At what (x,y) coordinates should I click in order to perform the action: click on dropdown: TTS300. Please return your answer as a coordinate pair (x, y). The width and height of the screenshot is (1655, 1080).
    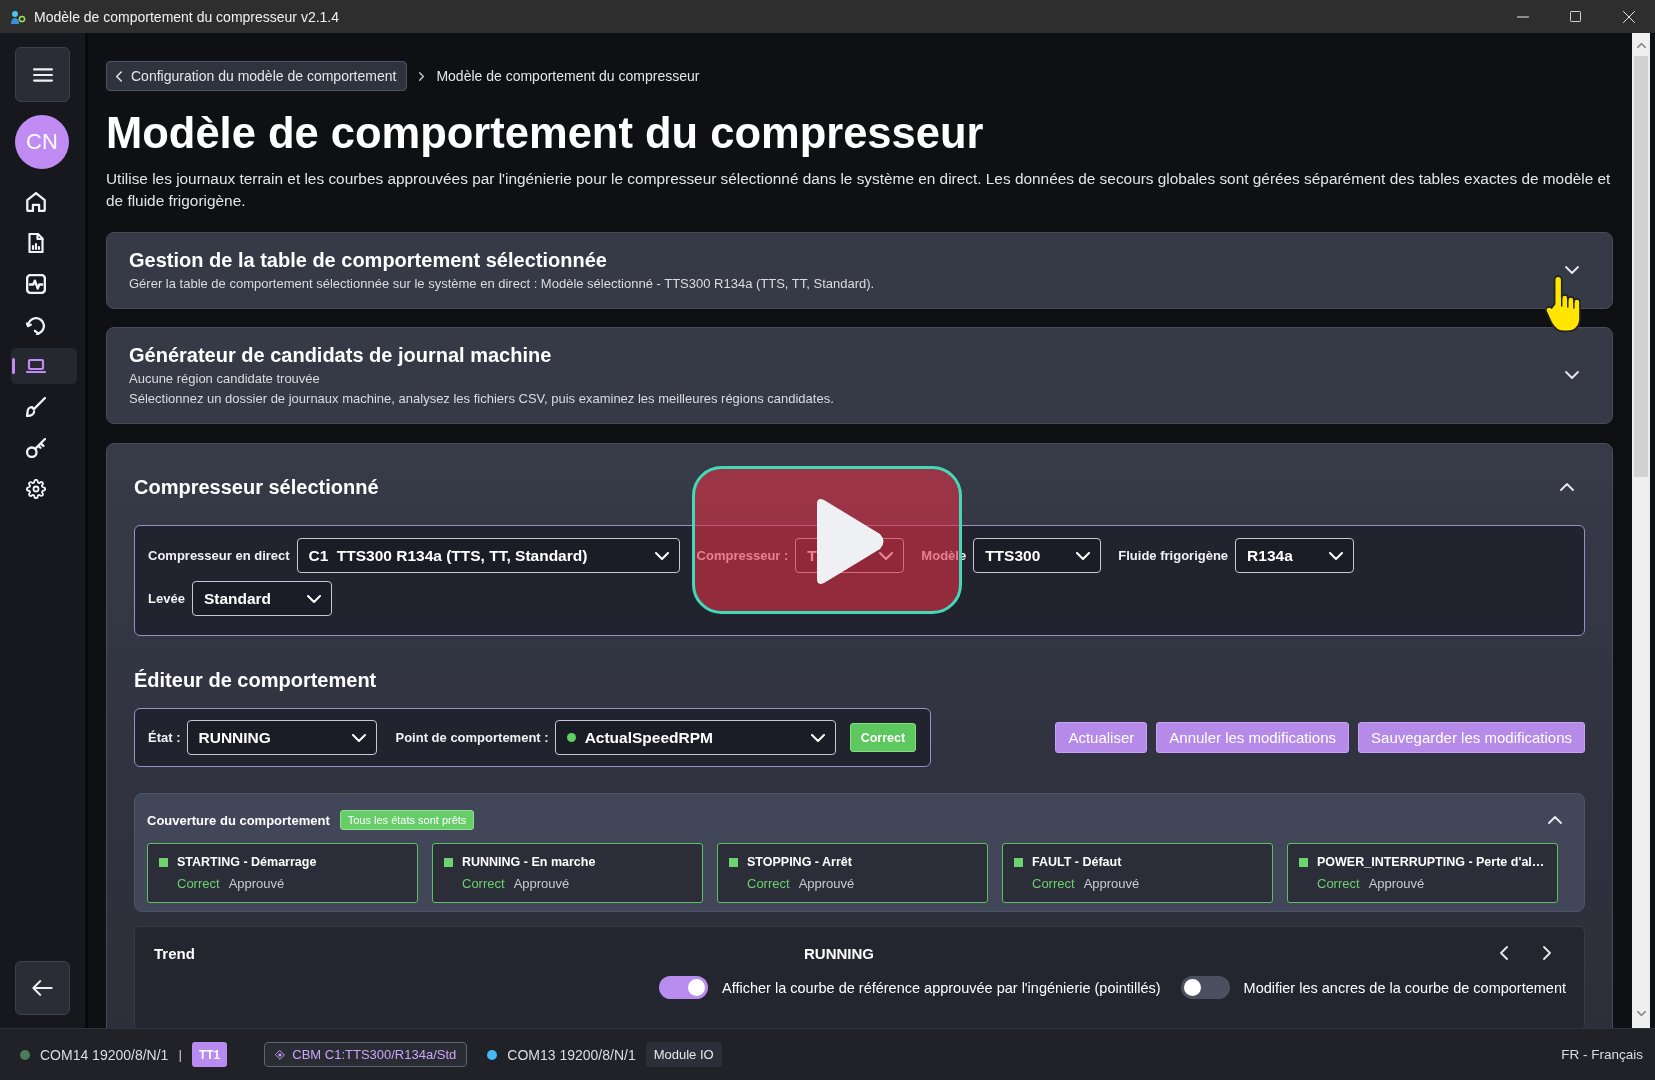
    Looking at the image, I should click on (1037, 555).